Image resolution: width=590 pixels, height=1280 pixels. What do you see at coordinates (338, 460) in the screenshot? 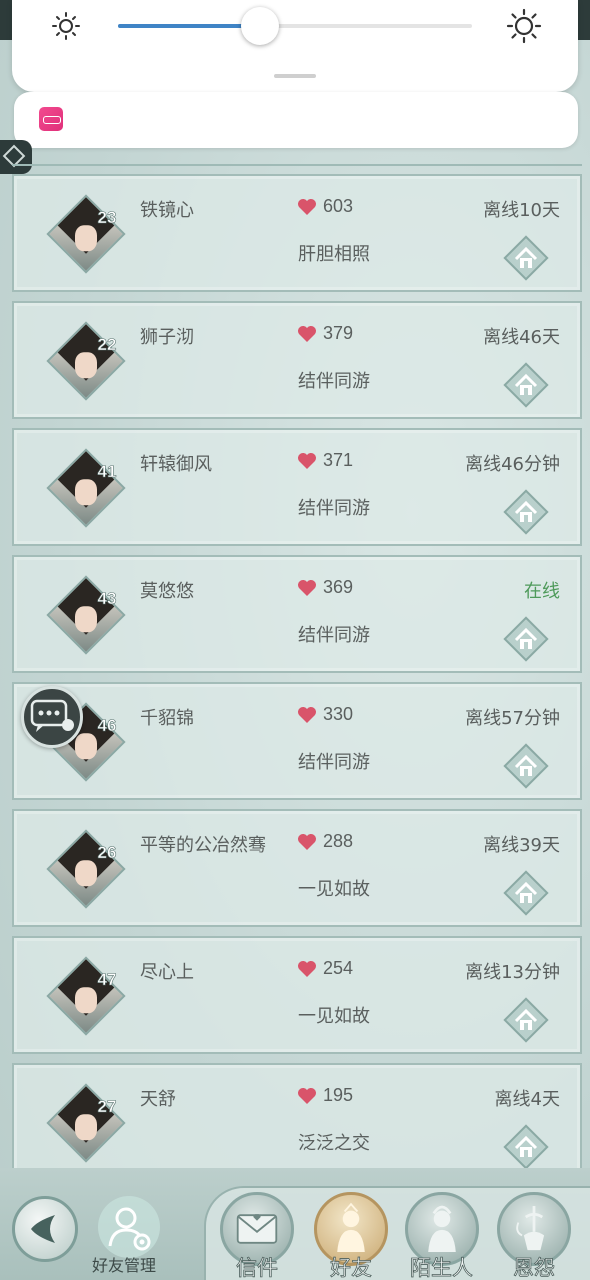
I see `intimacy-value: 371` at bounding box center [338, 460].